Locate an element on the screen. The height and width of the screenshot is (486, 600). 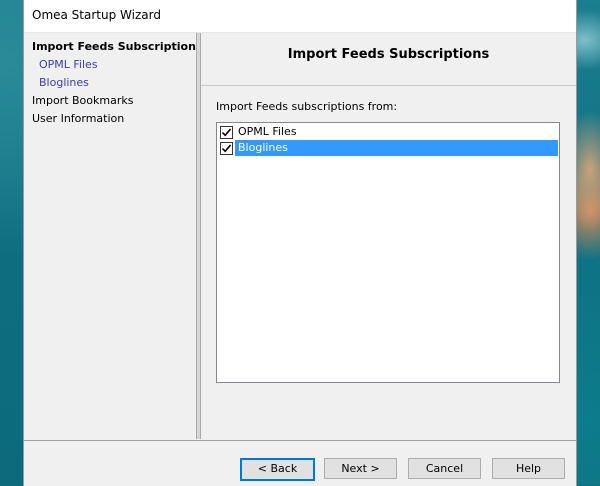
splitter-edge-left is located at coordinates (196, 236).